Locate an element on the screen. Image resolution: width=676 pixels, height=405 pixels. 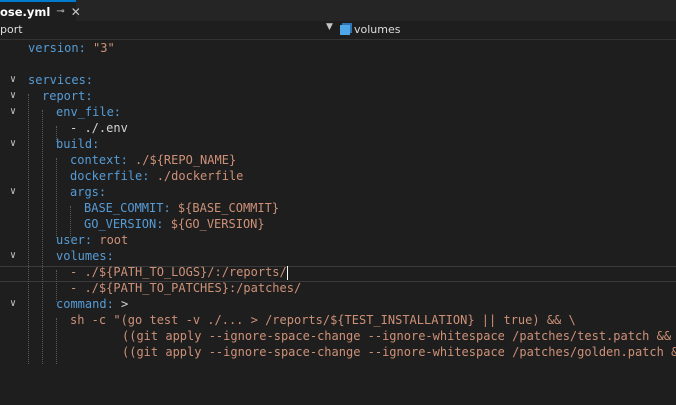
tab-strip: ose.yml ⊸ ✕ is located at coordinates (338, 11).